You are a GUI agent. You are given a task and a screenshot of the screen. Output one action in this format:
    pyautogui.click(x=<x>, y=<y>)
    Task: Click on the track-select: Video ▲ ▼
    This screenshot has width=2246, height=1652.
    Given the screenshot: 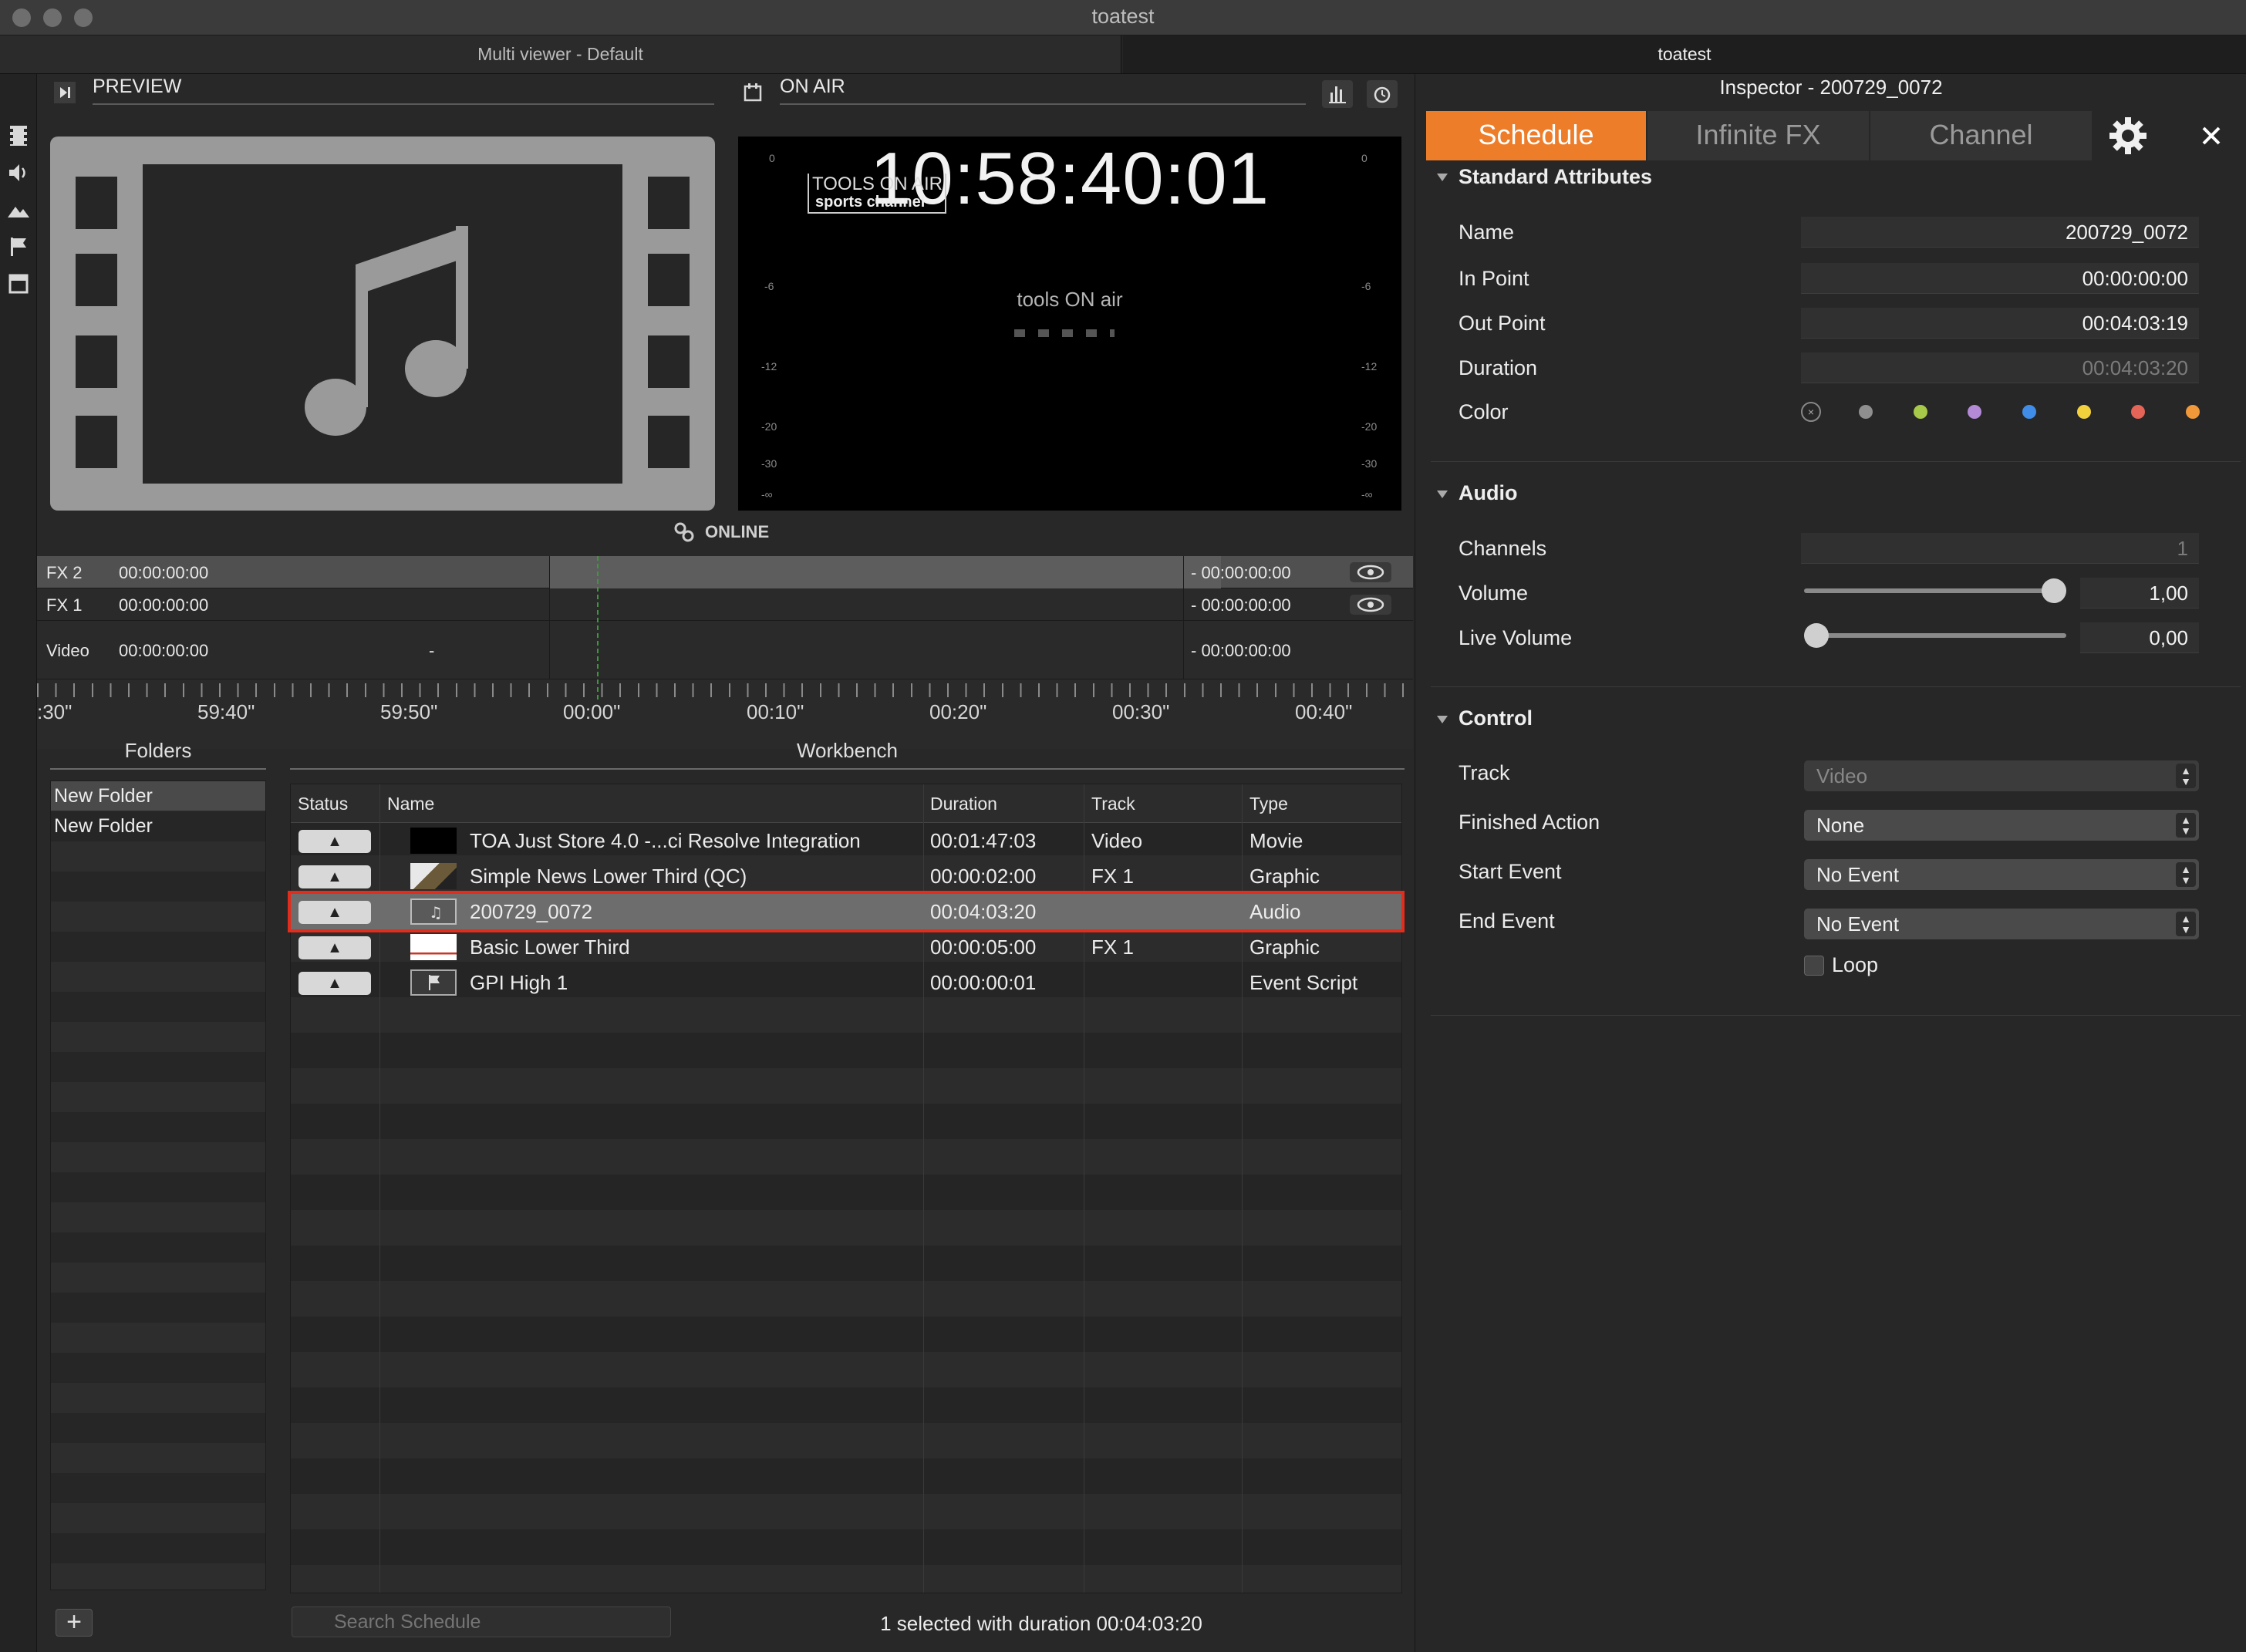 What is the action you would take?
    pyautogui.click(x=2002, y=776)
    